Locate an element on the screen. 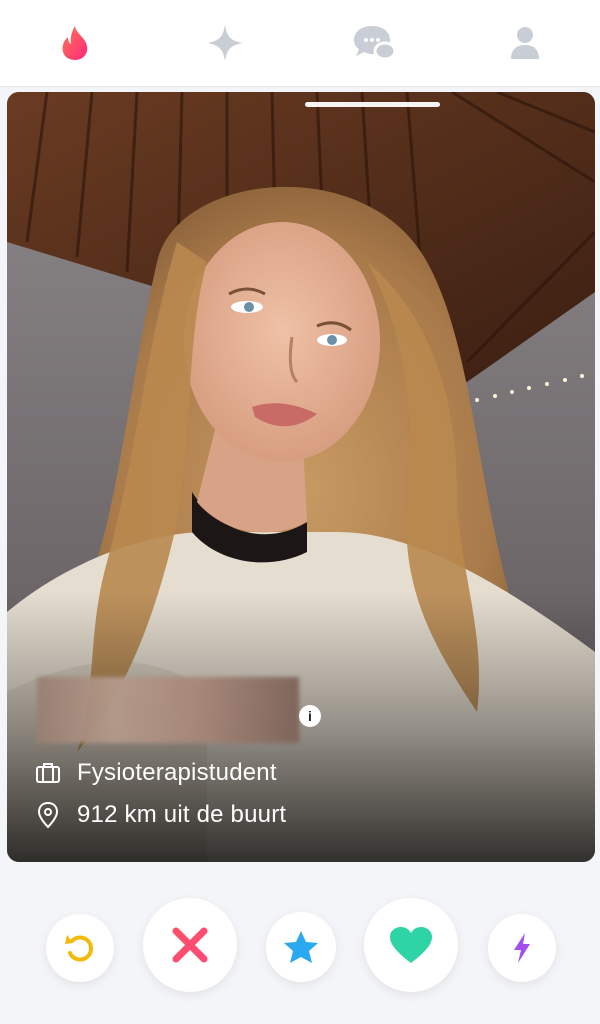 Image resolution: width=600 pixels, height=1024 pixels. nope-button is located at coordinates (190, 945).